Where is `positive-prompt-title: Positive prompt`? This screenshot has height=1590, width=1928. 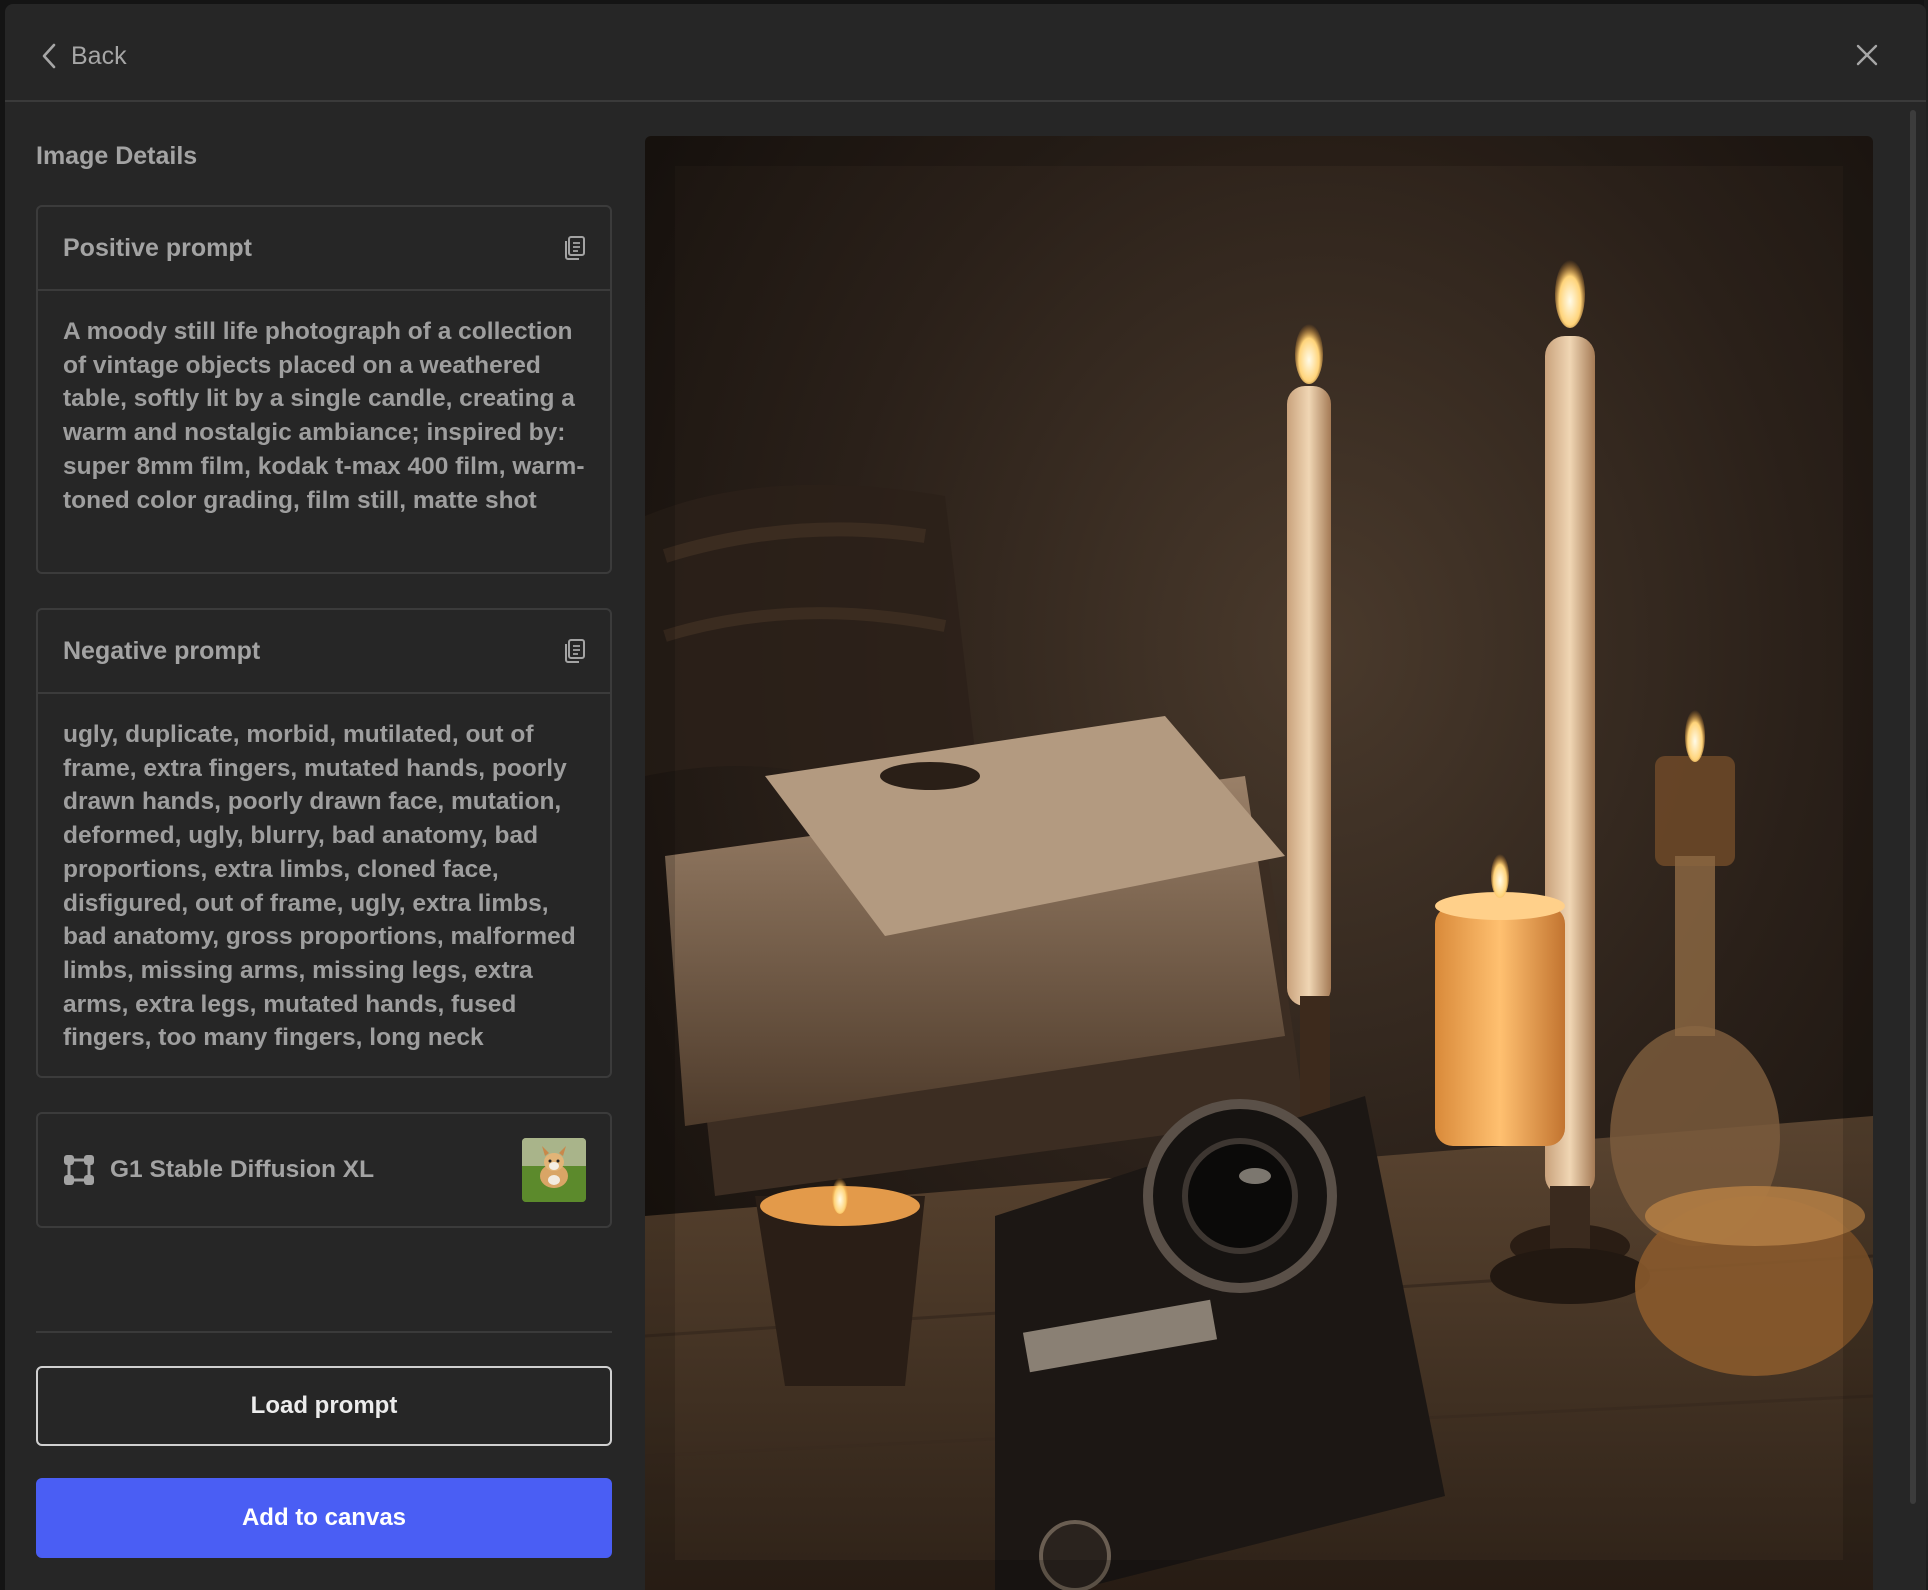 positive-prompt-title: Positive prompt is located at coordinates (157, 247).